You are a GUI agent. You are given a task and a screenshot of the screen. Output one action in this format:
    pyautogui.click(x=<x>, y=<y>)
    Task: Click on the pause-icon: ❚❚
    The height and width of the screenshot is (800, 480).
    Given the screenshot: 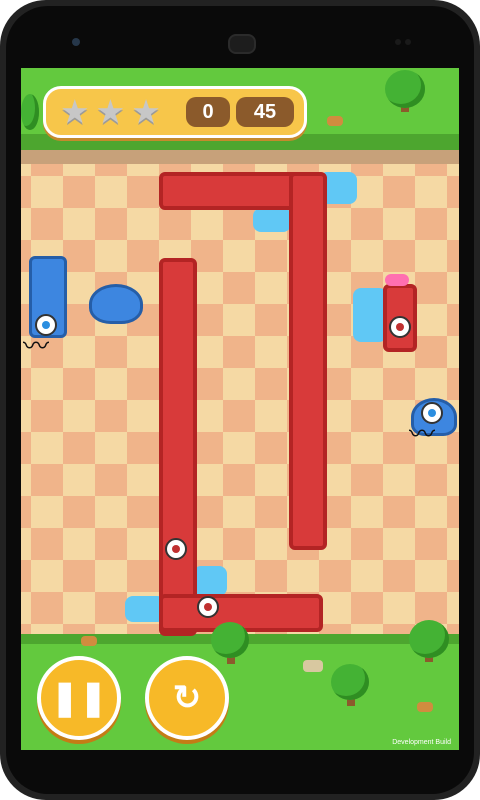 What is the action you would take?
    pyautogui.click(x=79, y=698)
    